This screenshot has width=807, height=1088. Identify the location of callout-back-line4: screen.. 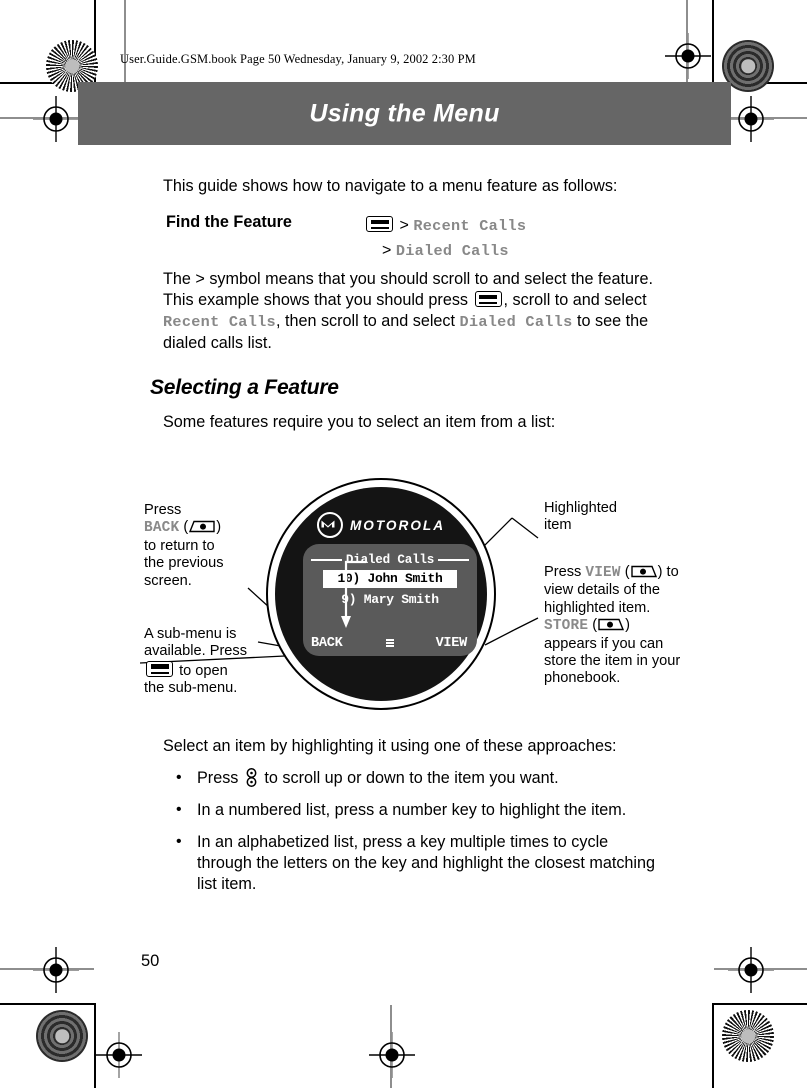
(168, 580).